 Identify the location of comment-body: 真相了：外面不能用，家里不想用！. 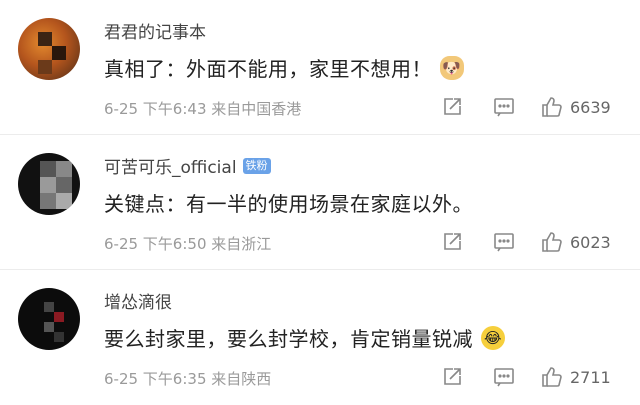
(268, 69).